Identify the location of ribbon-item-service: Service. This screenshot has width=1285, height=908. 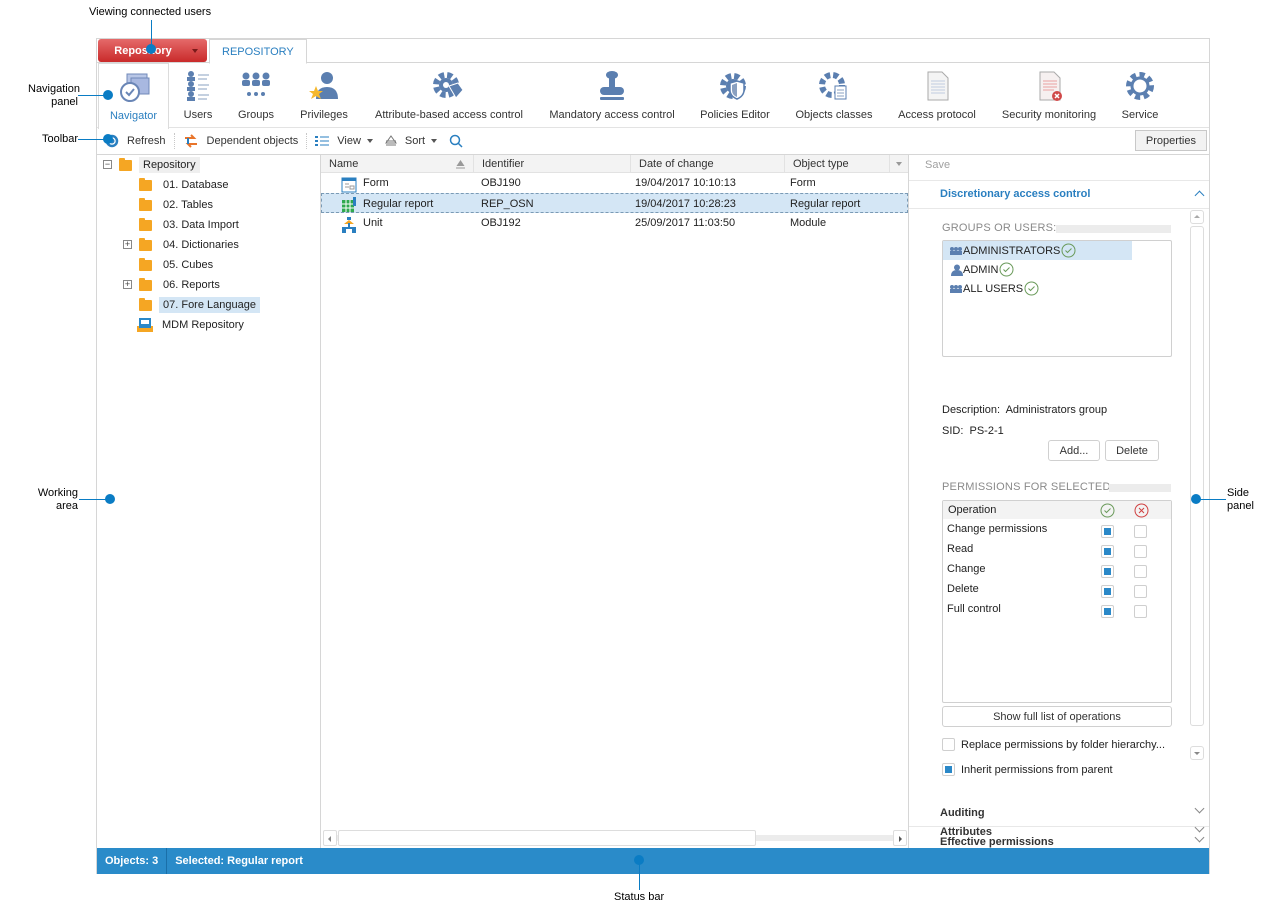
(1140, 95).